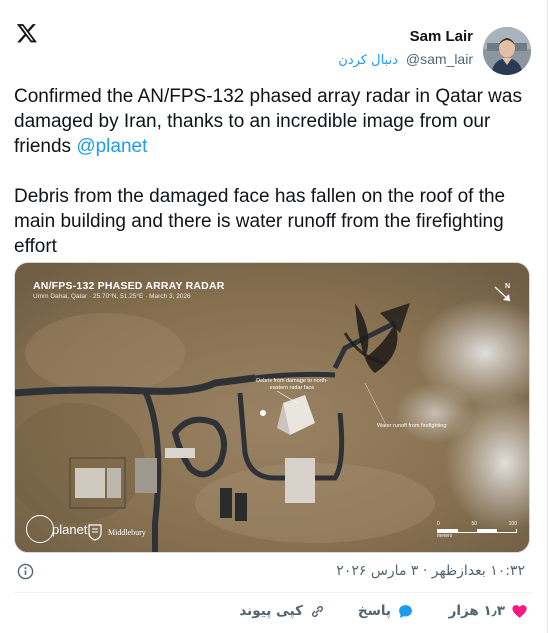  I want to click on annotation-water-runoff: Water runoff from firefighting, so click(412, 426).